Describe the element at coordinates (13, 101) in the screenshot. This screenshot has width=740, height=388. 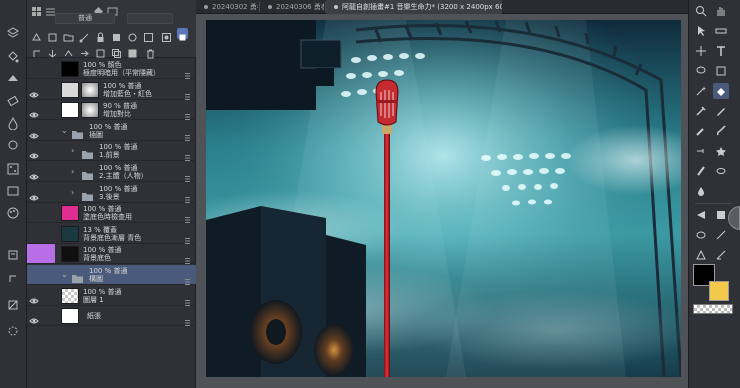
I see `eraser-icon` at that location.